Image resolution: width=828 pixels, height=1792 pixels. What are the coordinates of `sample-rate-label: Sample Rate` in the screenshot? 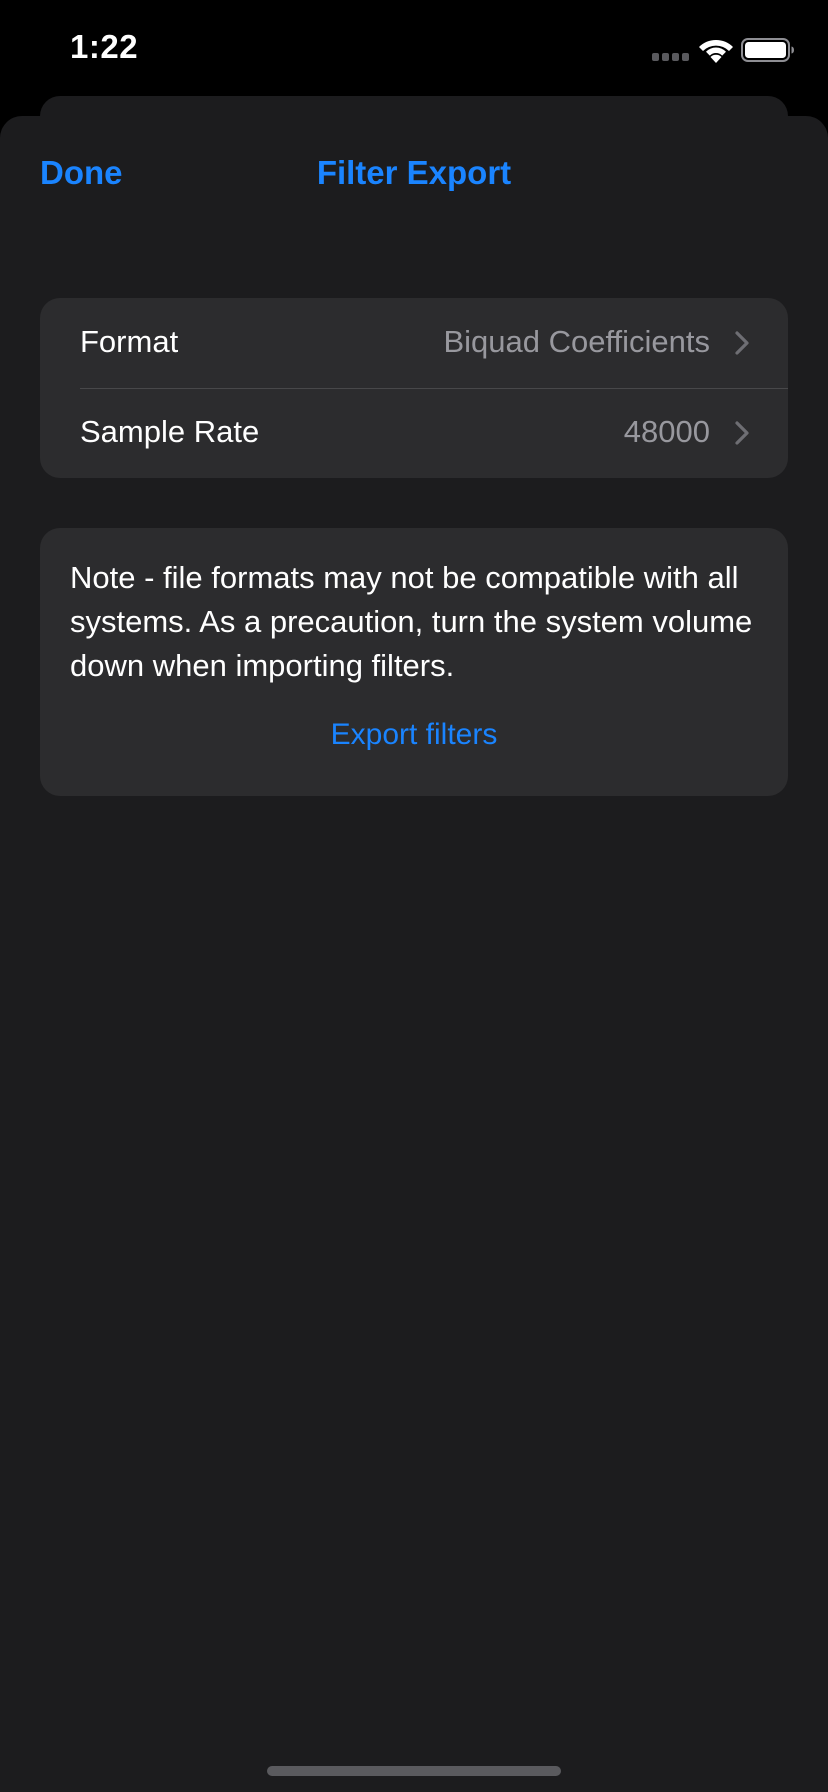 It's located at (170, 431).